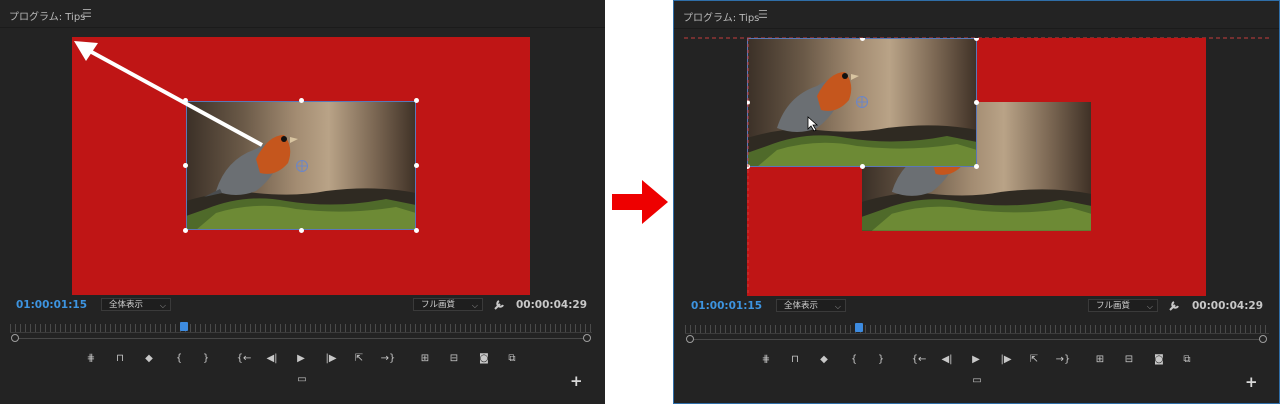 This screenshot has width=1280, height=404. I want to click on drag-direction-arrow, so click(168, 94).